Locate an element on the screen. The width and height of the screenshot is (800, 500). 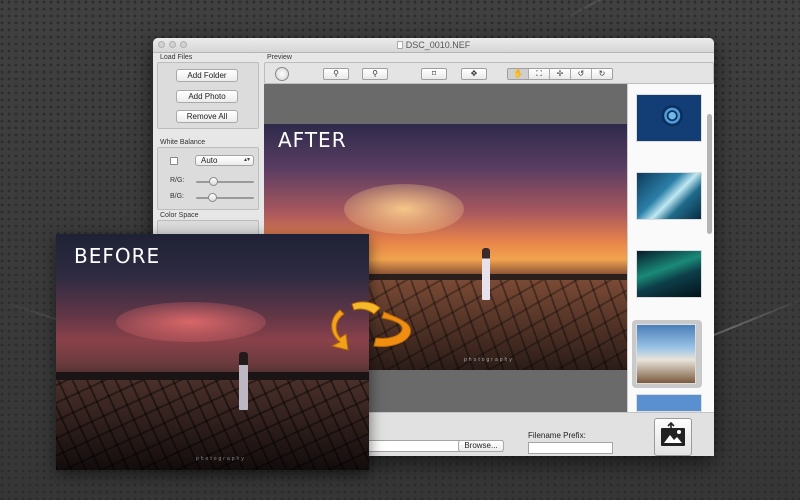
stepper-arrows-icon: ▴▾ is located at coordinates (246, 160).